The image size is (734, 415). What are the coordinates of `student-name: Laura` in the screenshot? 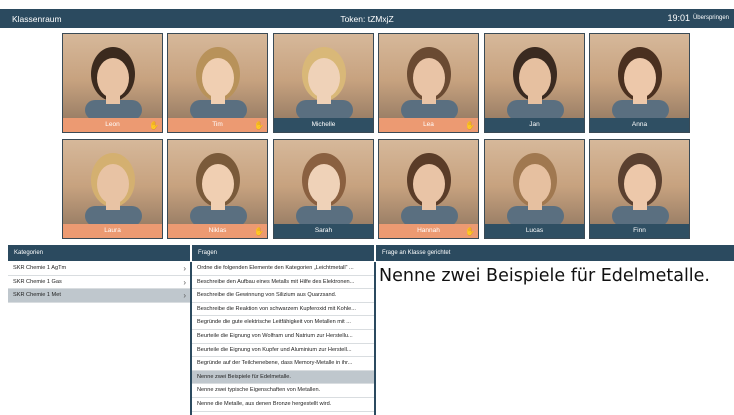 It's located at (112, 231).